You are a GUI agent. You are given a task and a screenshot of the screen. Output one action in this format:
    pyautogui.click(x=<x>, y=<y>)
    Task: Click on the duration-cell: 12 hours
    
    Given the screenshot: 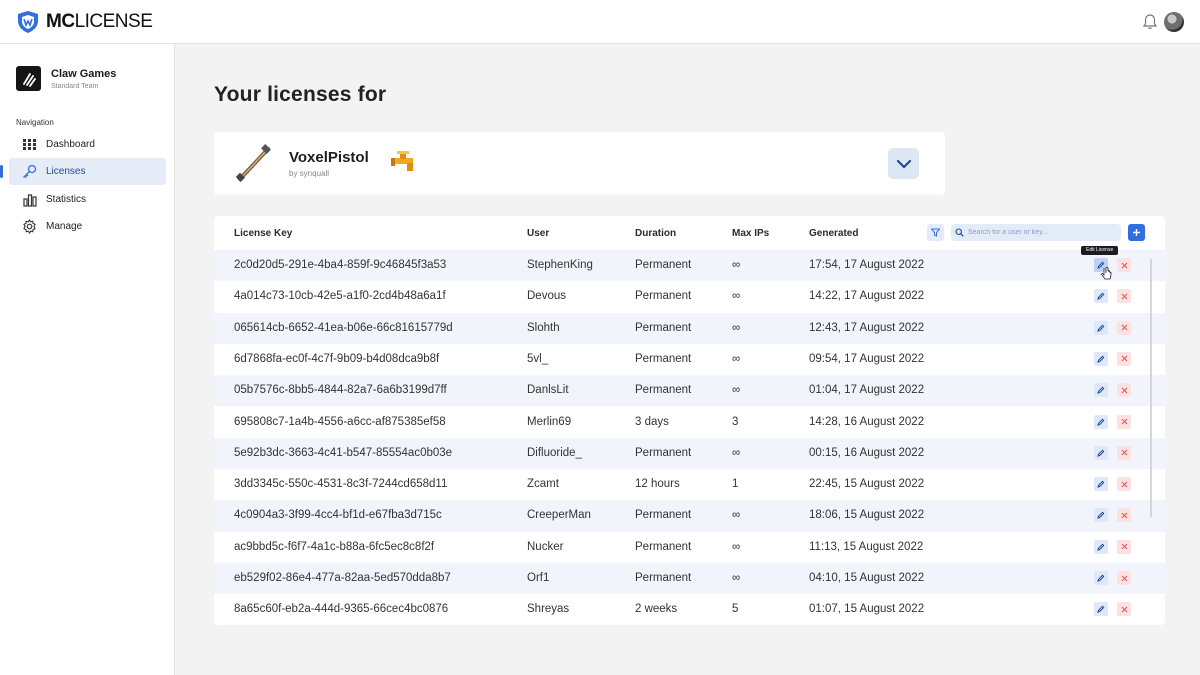 What is the action you would take?
    pyautogui.click(x=657, y=484)
    